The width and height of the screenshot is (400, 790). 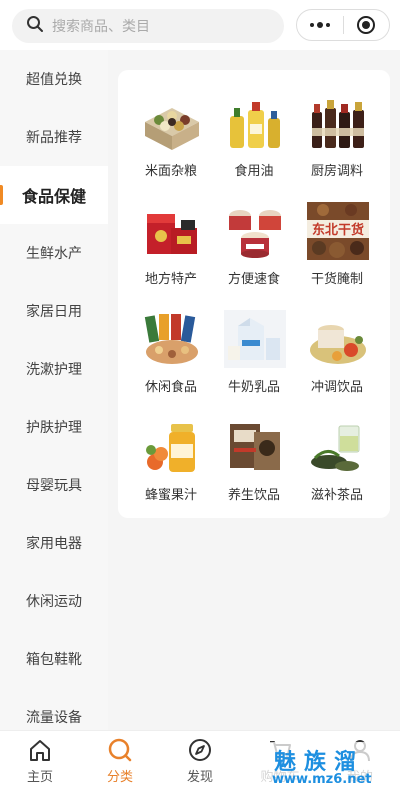 I want to click on search-box: 搜索商品、类目, so click(x=148, y=26).